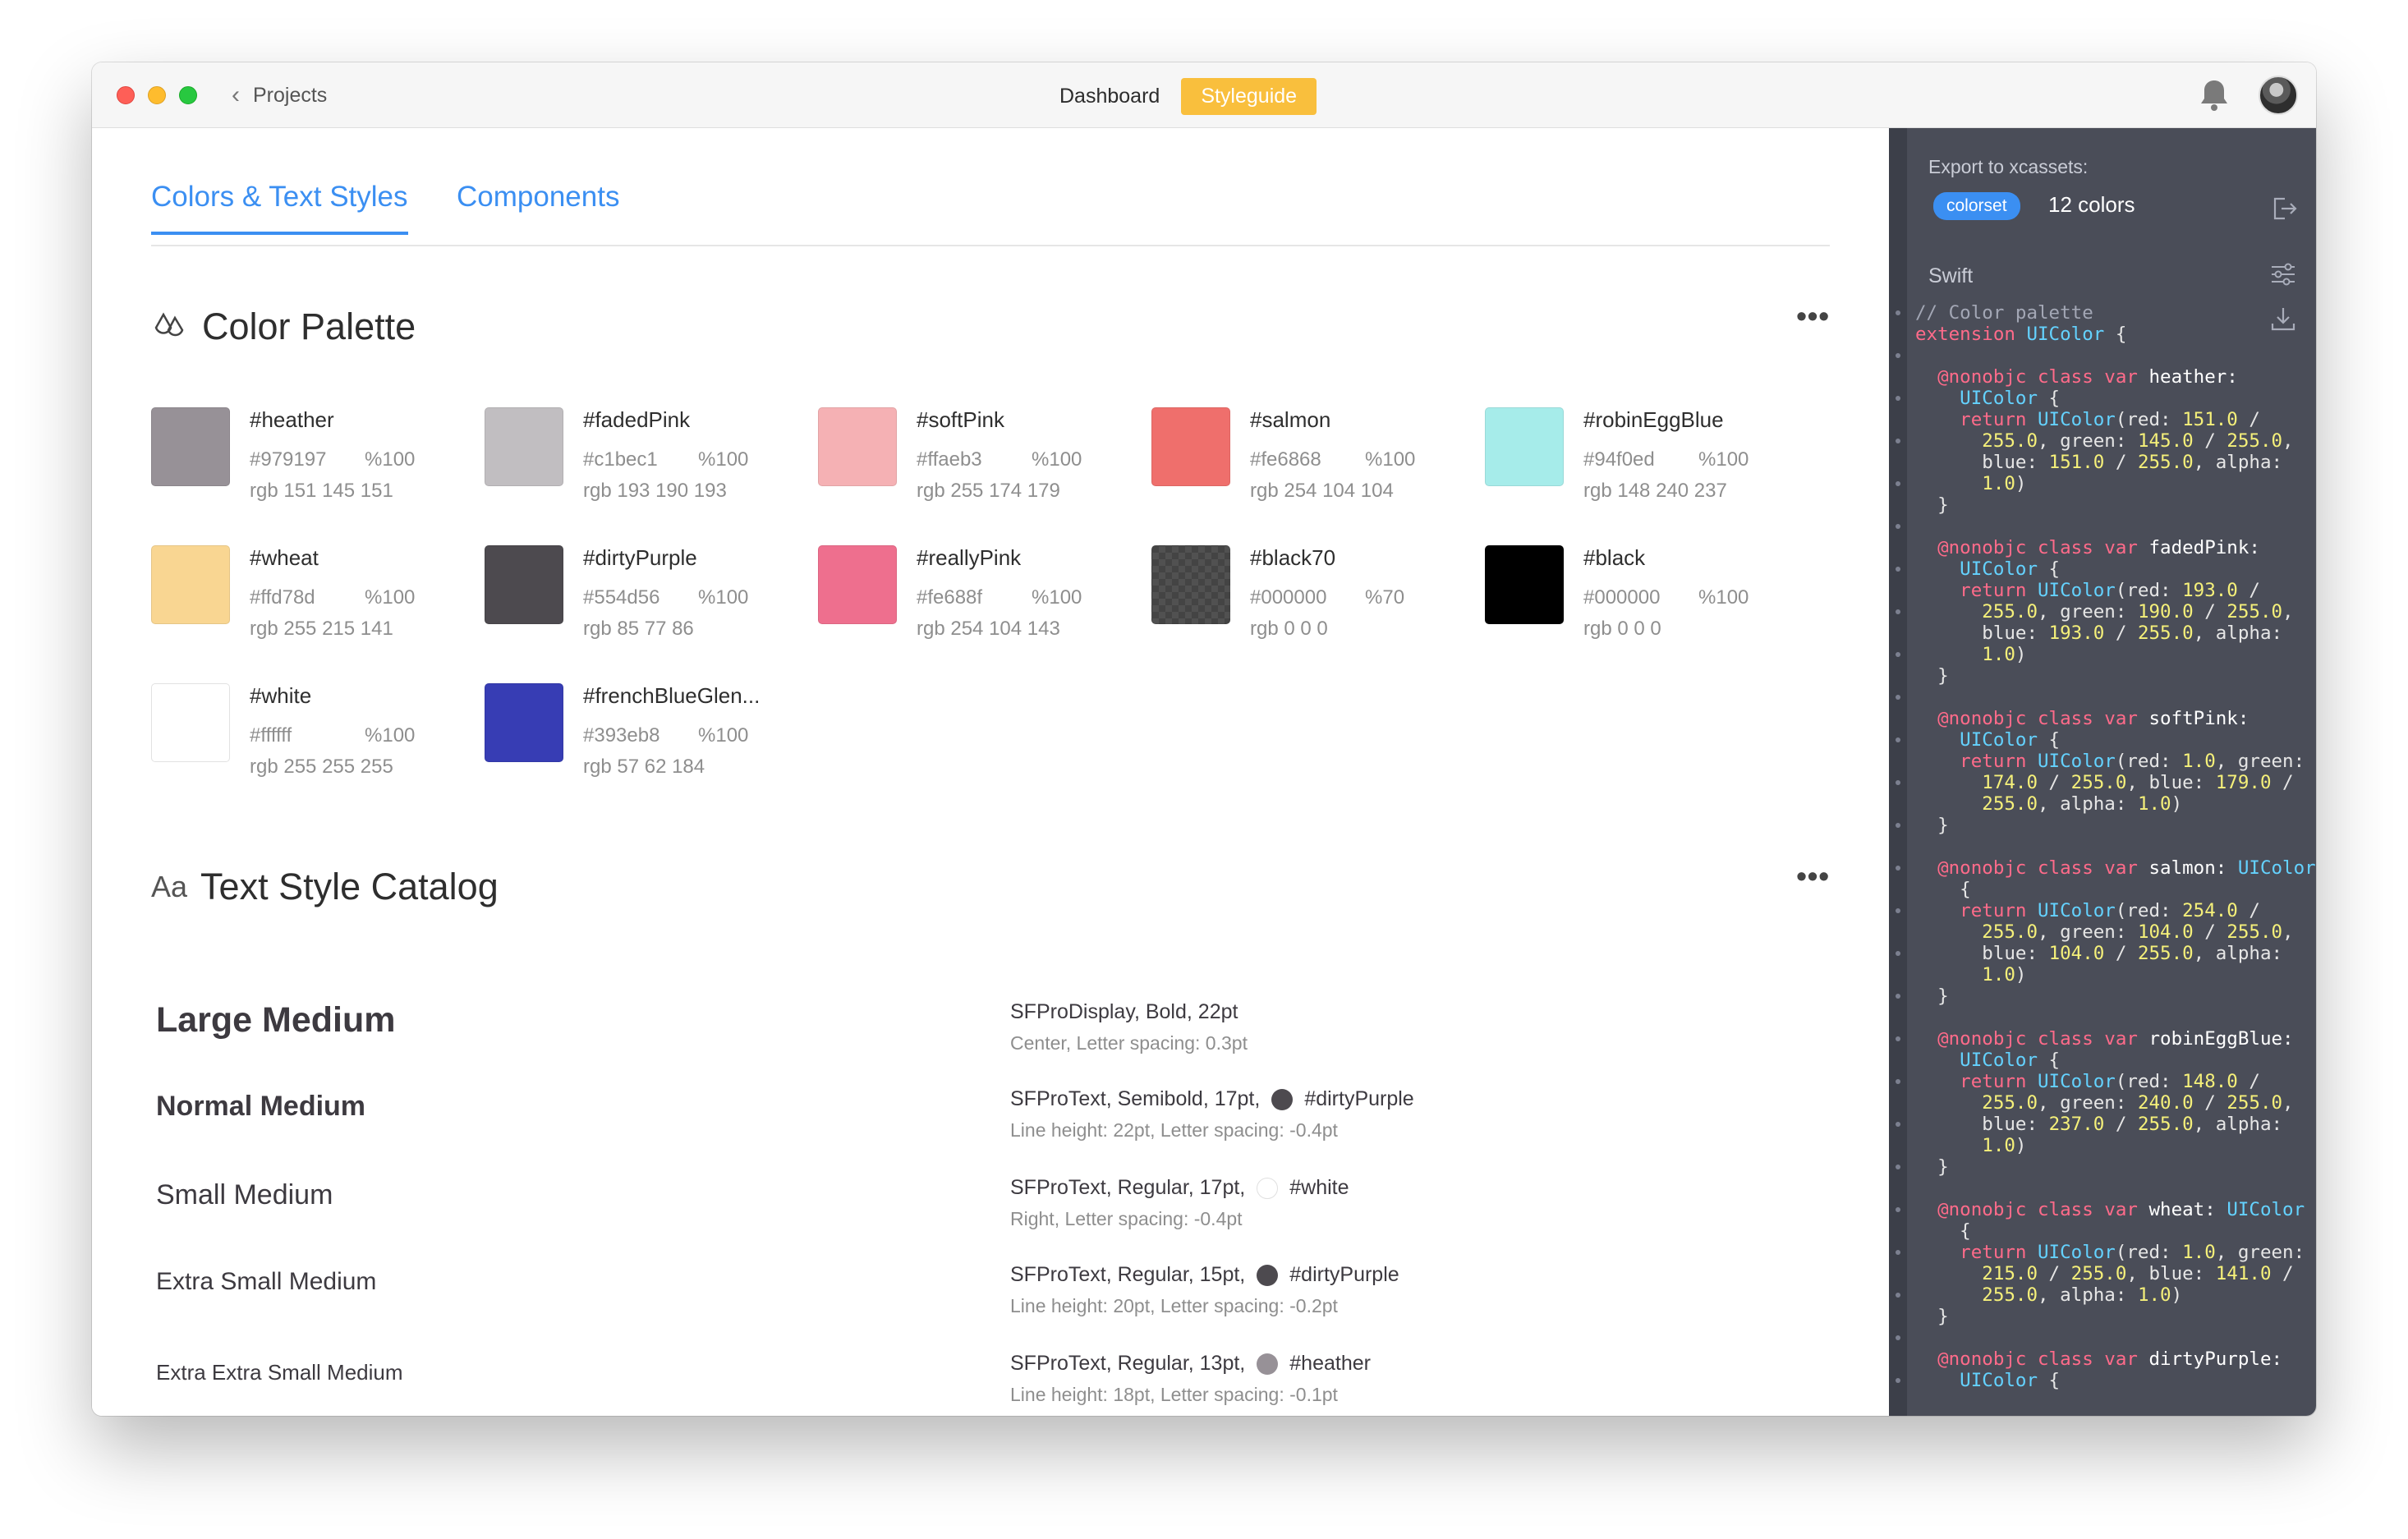  What do you see at coordinates (1268, 1275) in the screenshot?
I see `color-dot-icon` at bounding box center [1268, 1275].